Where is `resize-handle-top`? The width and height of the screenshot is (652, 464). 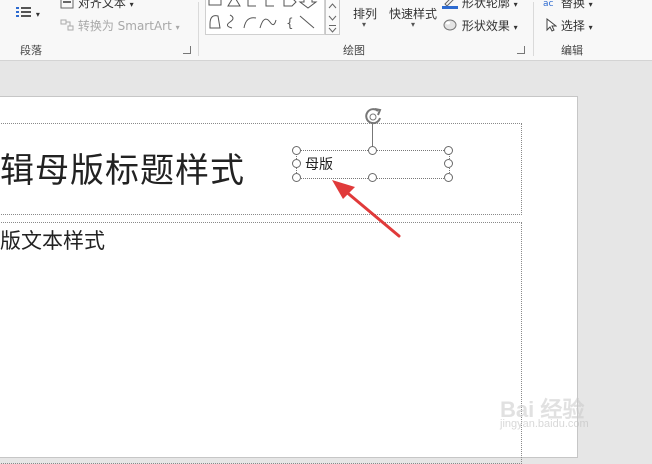
resize-handle-top is located at coordinates (372, 150).